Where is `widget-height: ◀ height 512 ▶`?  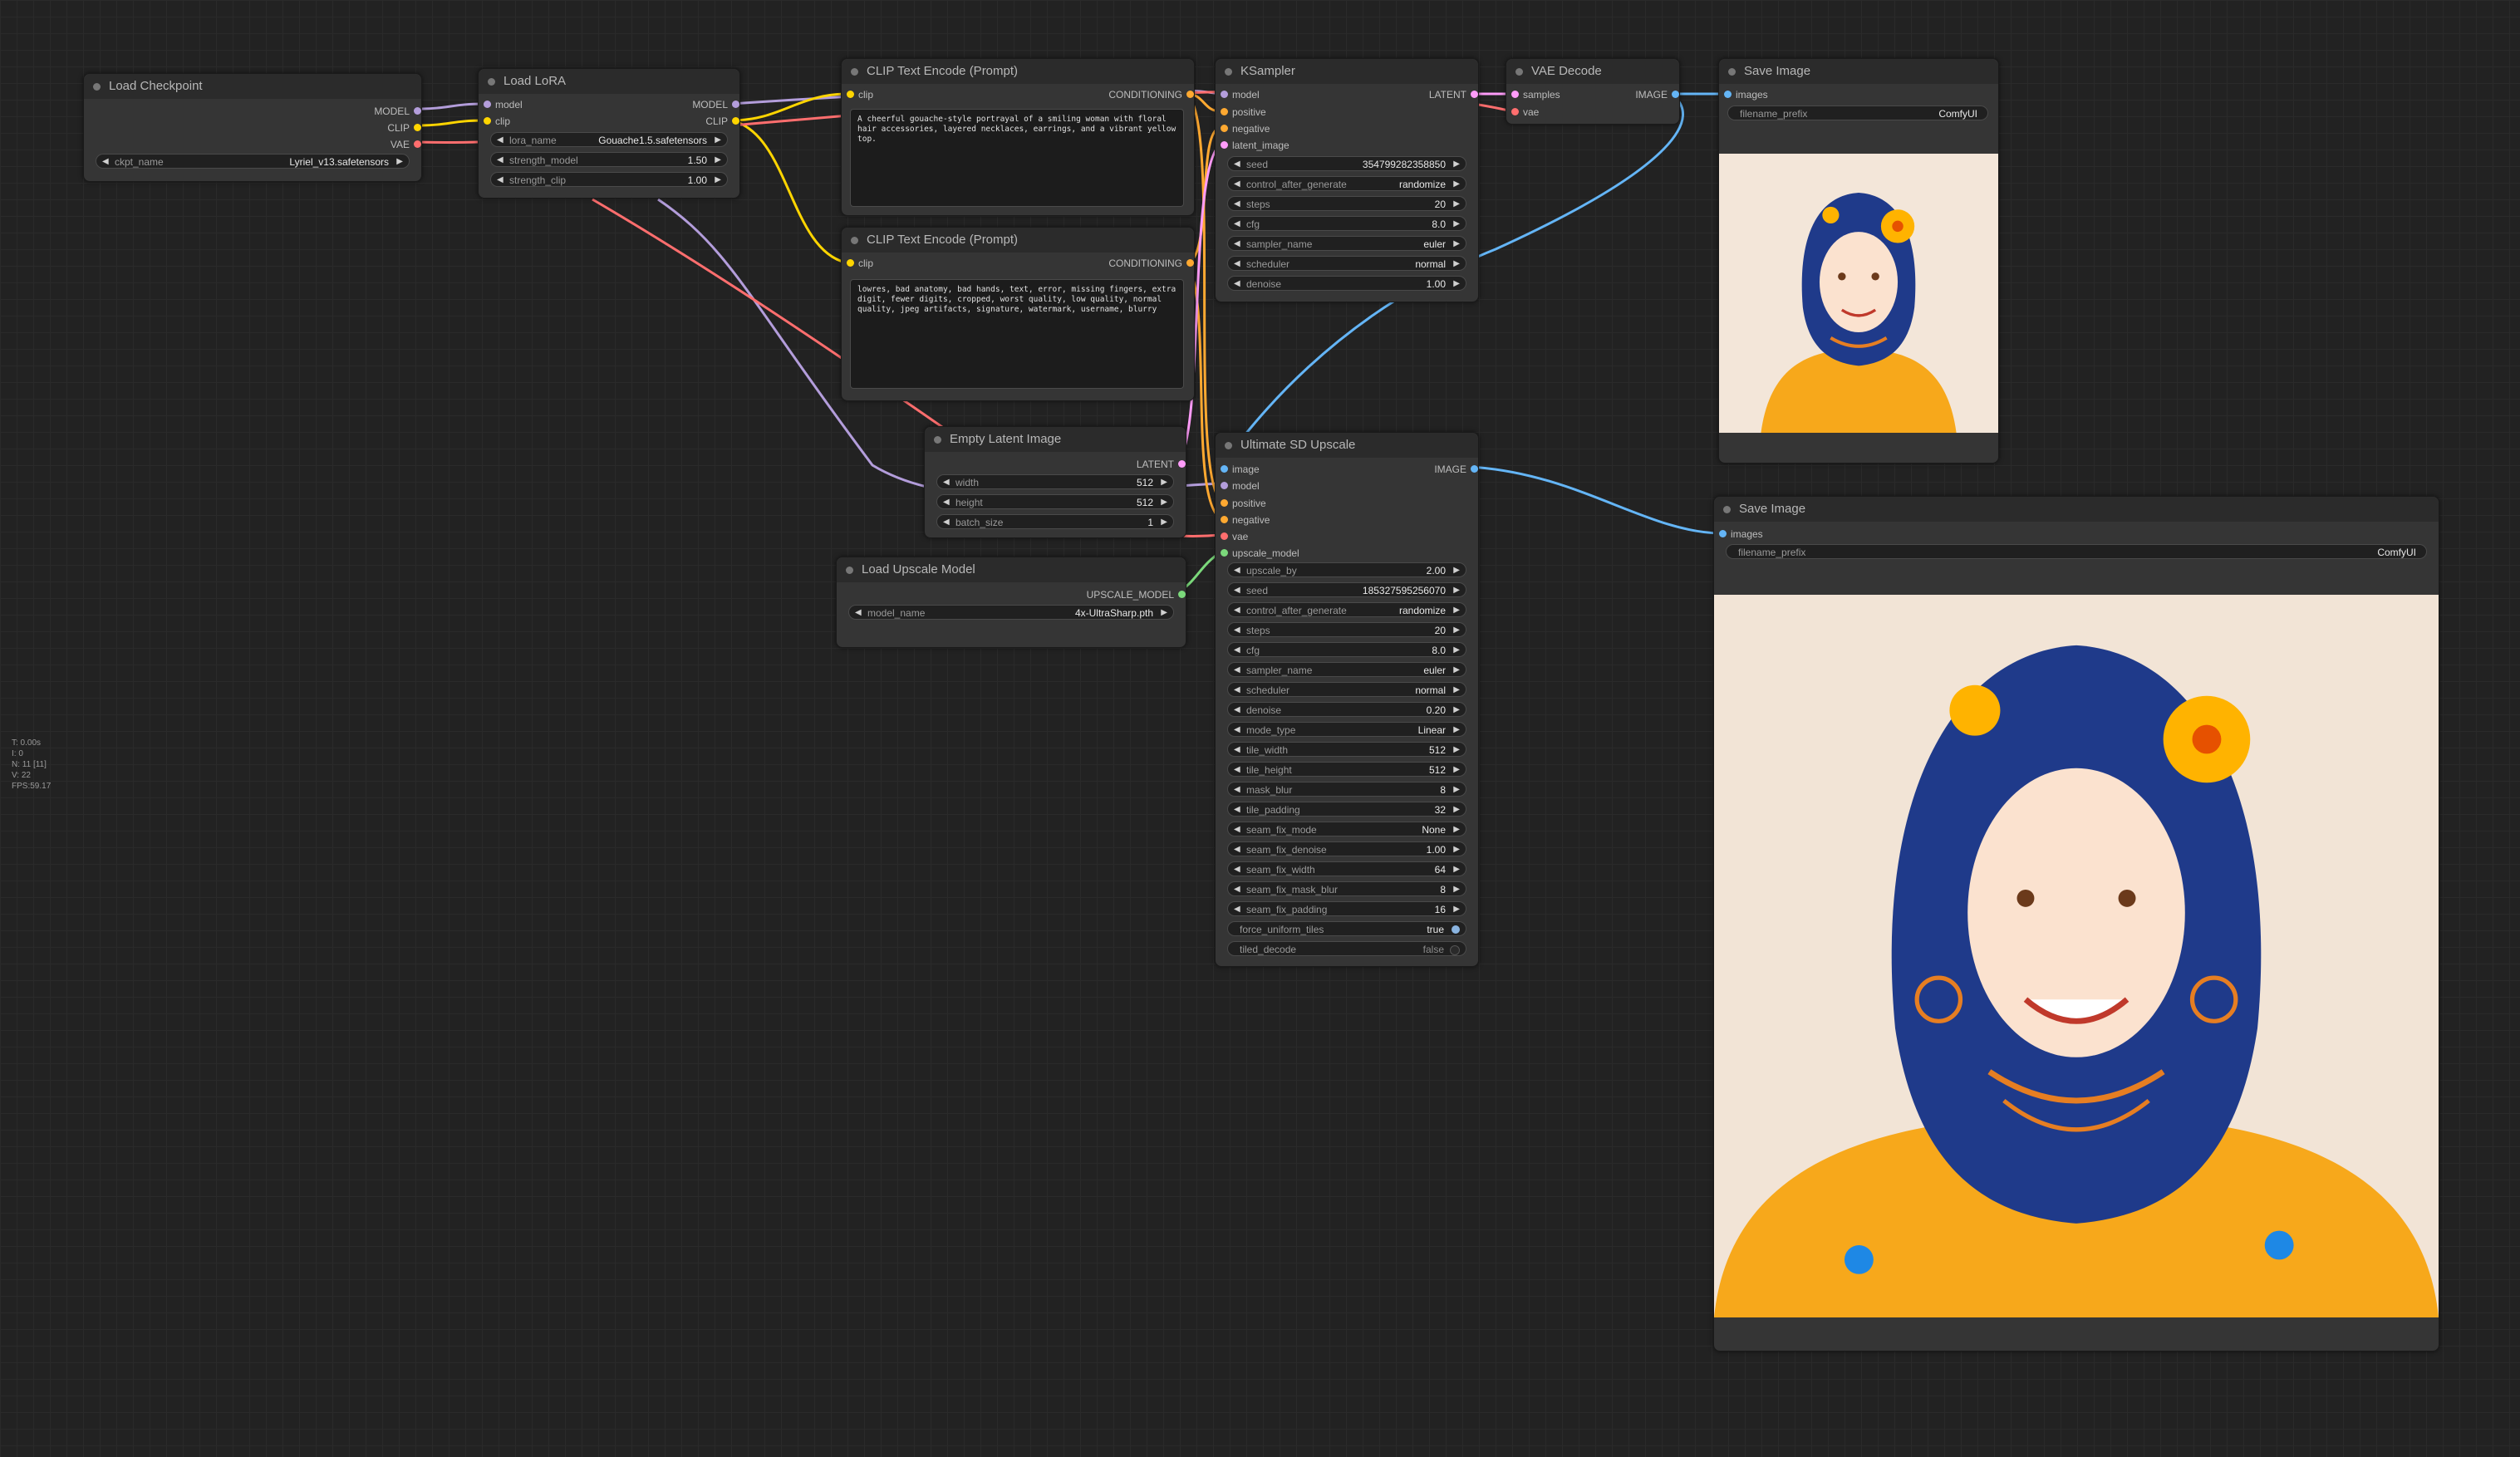 widget-height: ◀ height 512 ▶ is located at coordinates (1055, 501).